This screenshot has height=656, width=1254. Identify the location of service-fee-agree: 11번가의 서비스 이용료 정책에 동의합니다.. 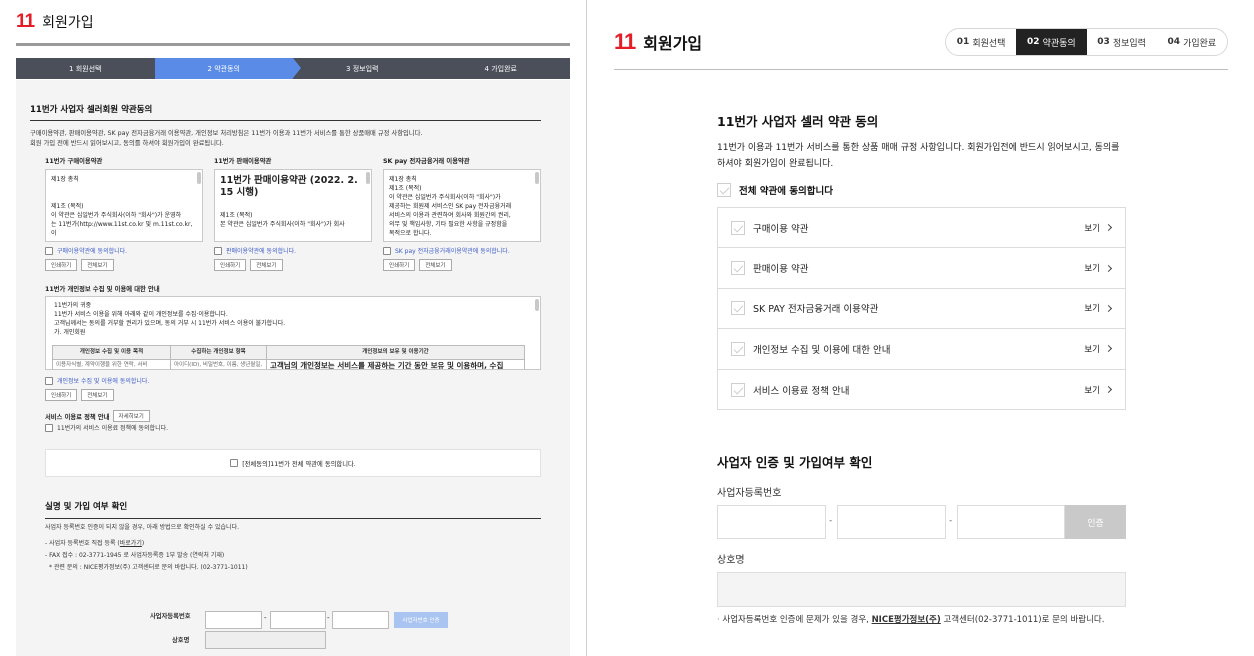
(106, 427).